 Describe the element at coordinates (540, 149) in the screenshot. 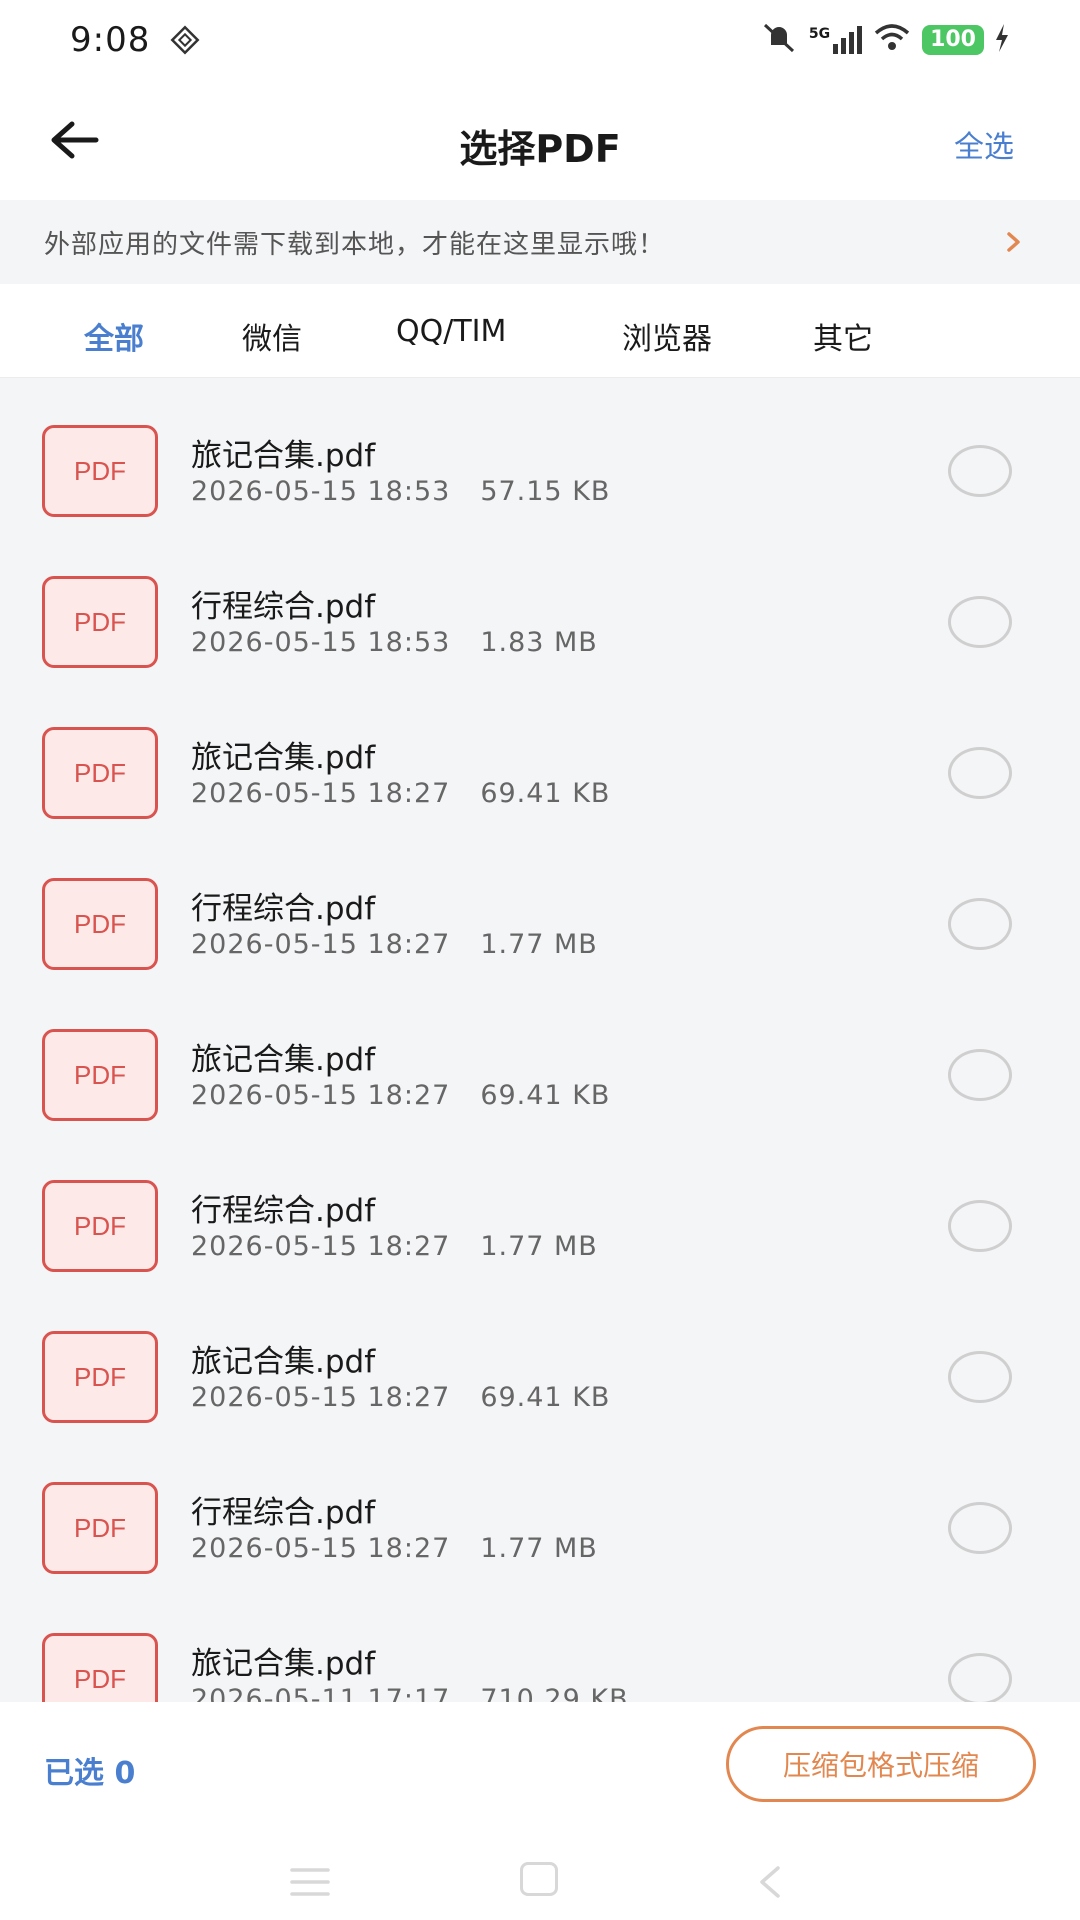

I see `page-title: 选择PDF` at that location.